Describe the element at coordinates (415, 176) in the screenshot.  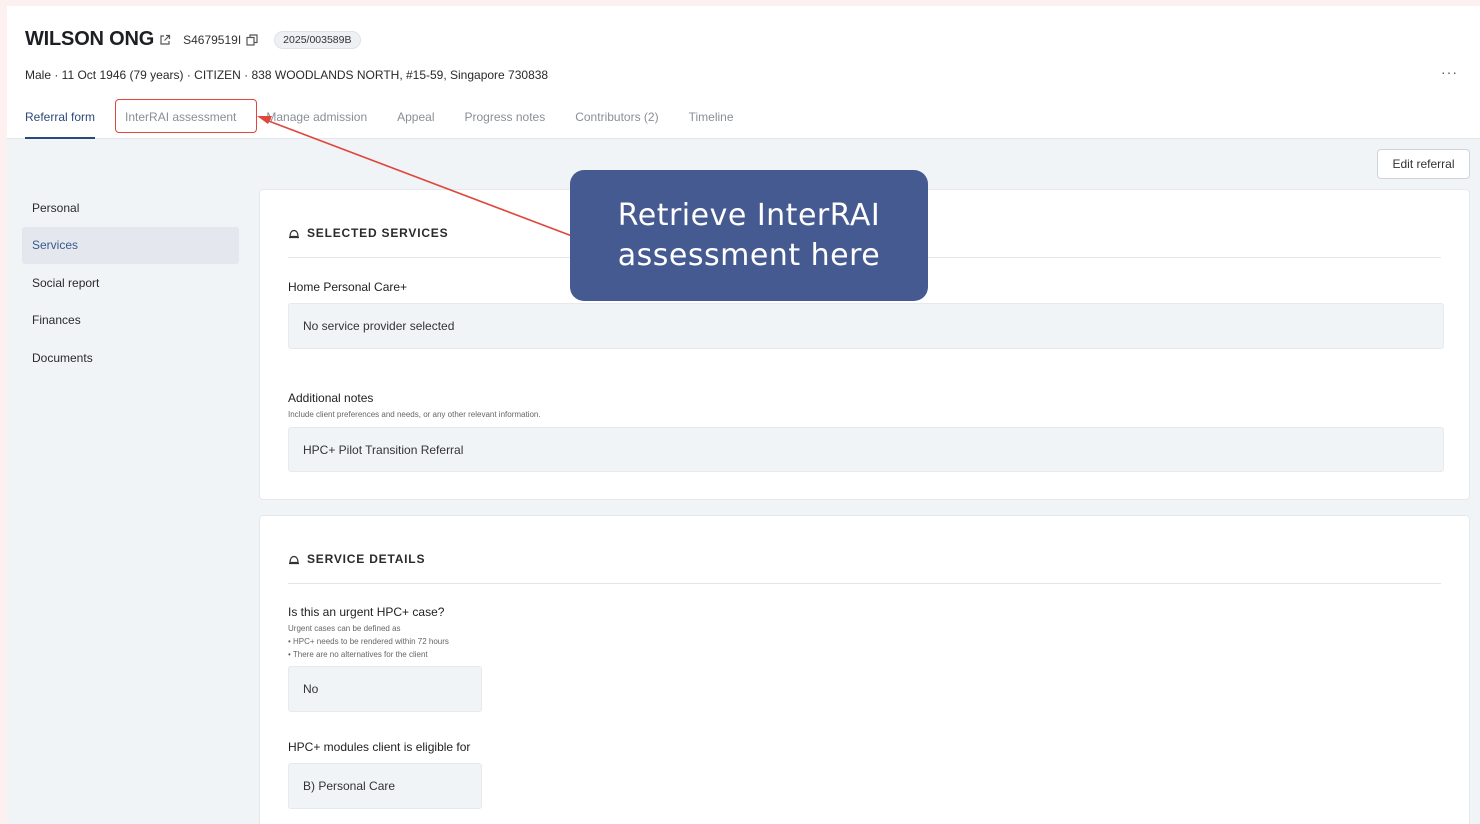
I see `annotation-arrow` at that location.